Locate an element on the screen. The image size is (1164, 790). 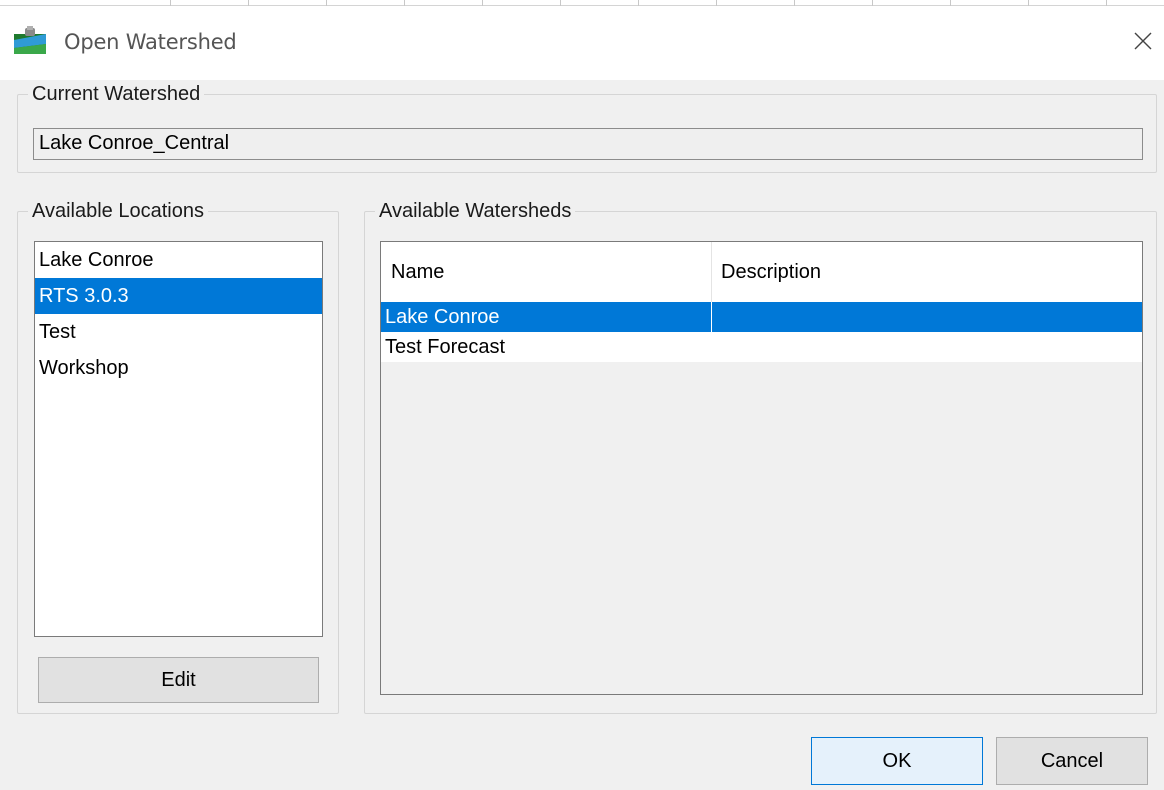
background-window-strip is located at coordinates (582, 3).